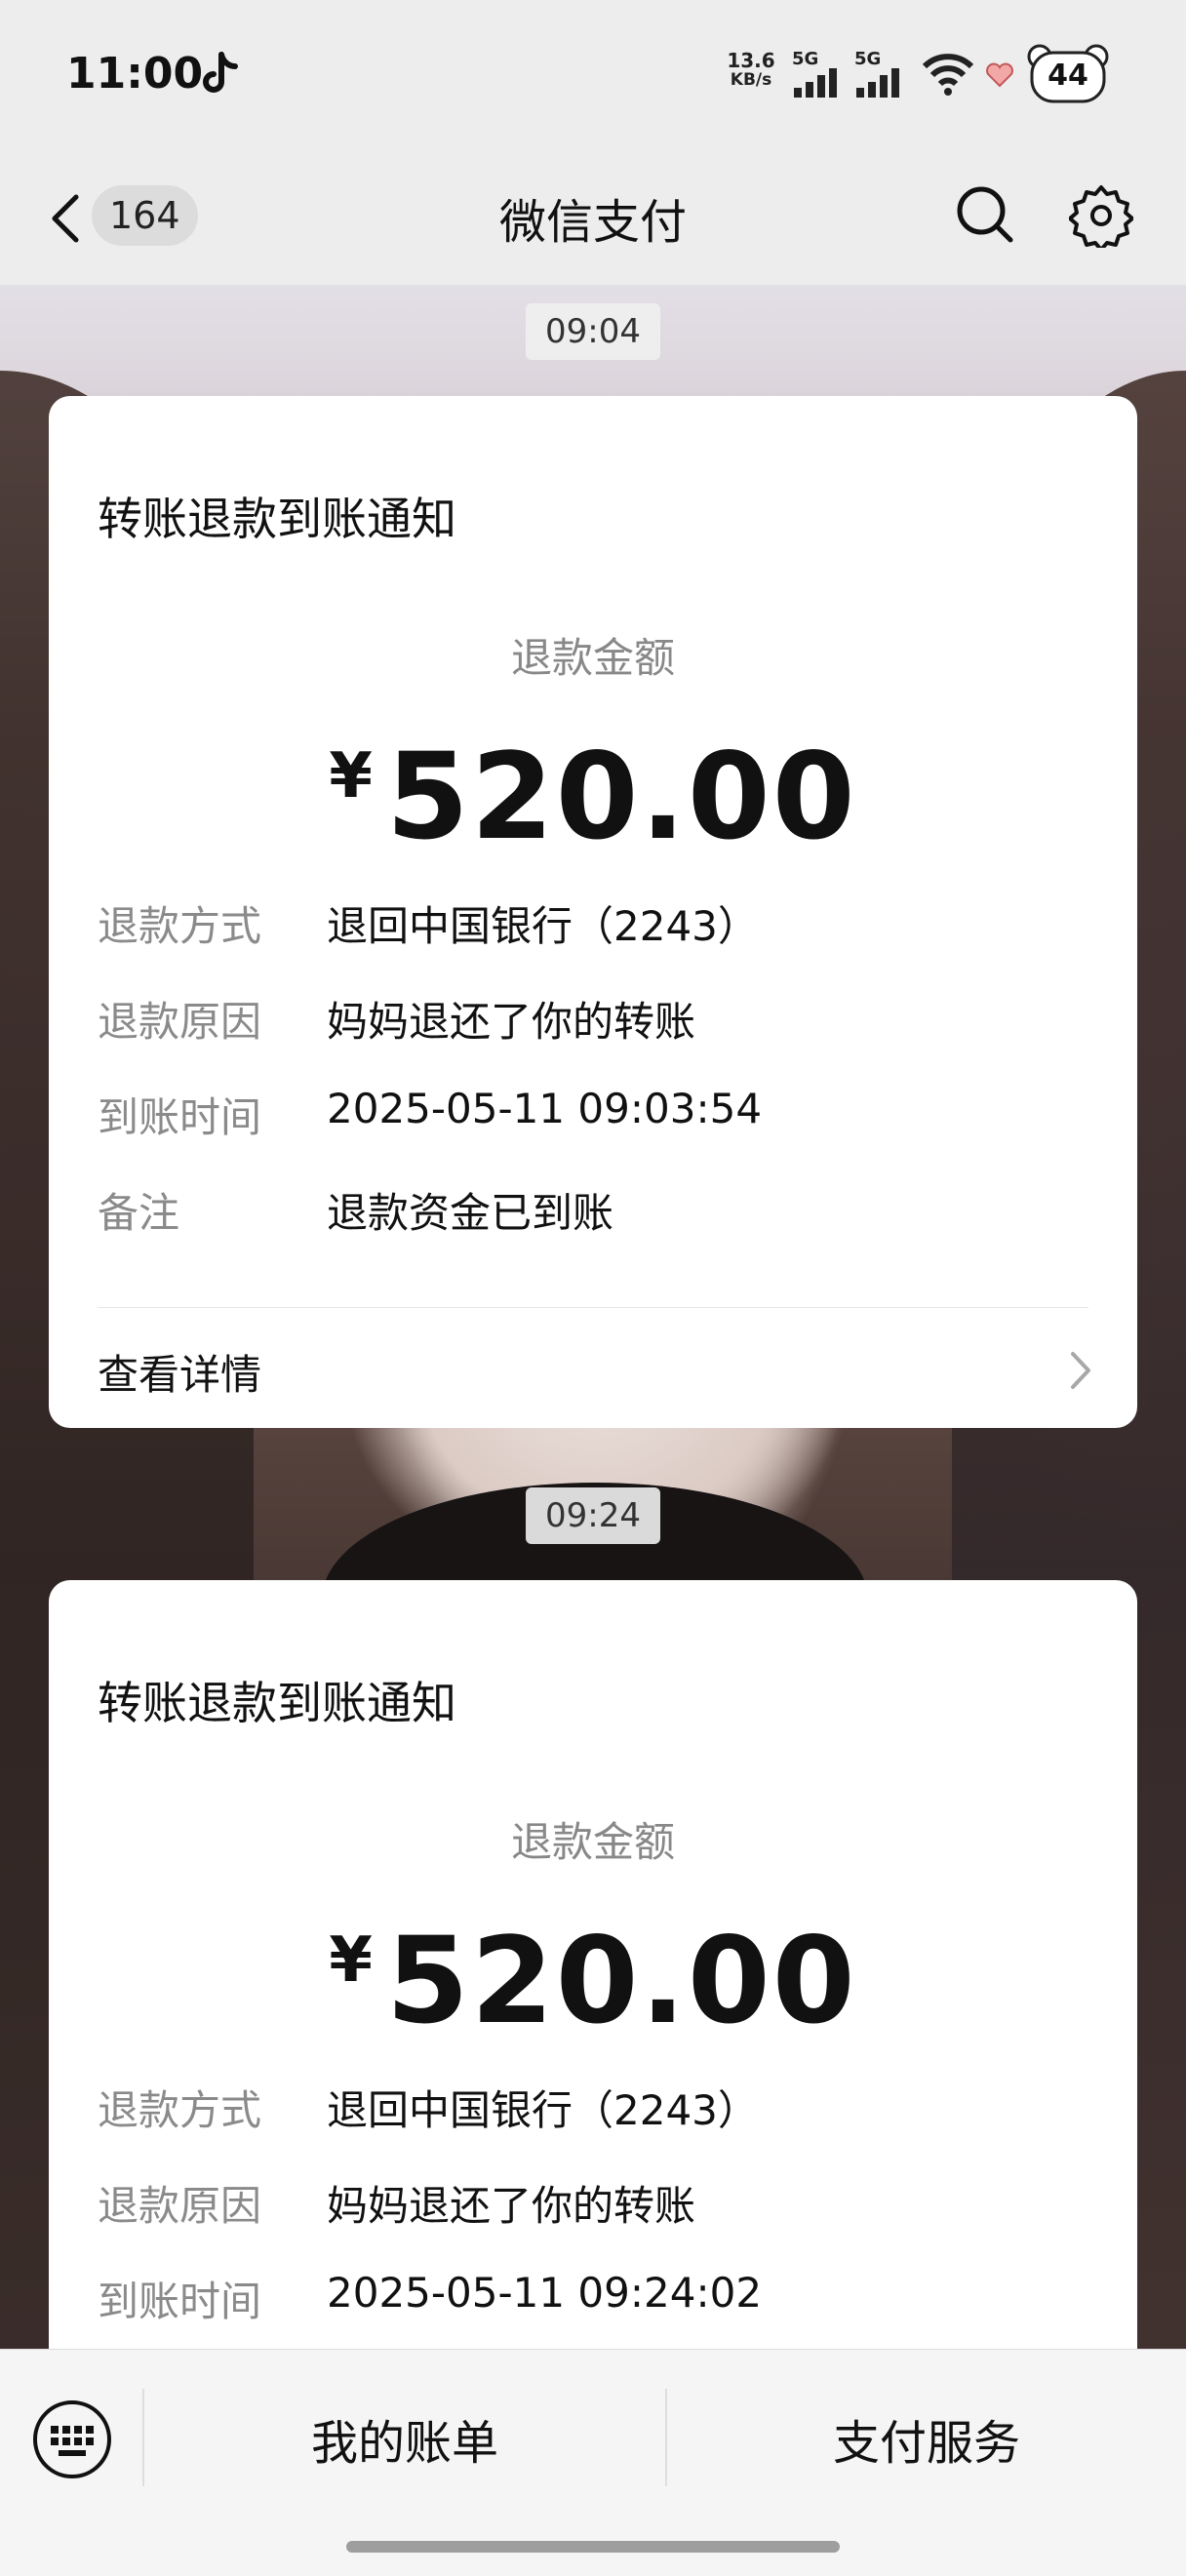 The width and height of the screenshot is (1186, 2576). I want to click on status-bar: 11:00 13.6 KB/s 5G 5G 44, so click(593, 78).